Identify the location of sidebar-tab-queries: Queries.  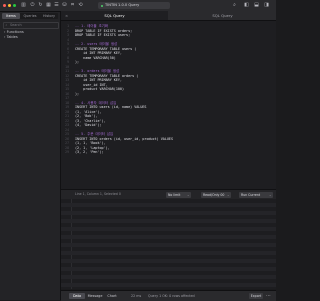
(30, 16).